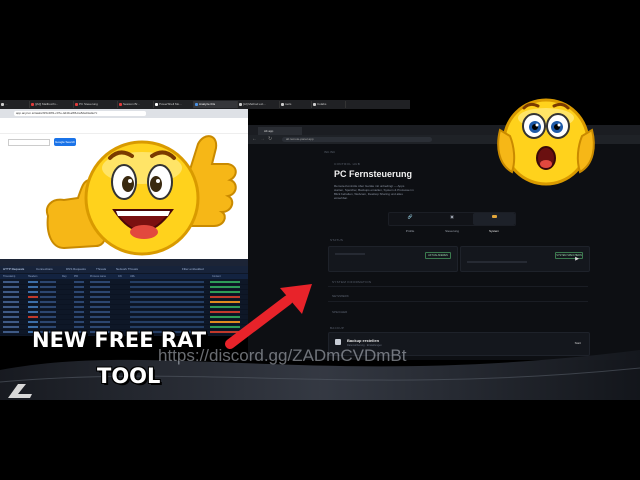  What do you see at coordinates (9, 276) in the screenshot?
I see `col-header: Timestamp` at bounding box center [9, 276].